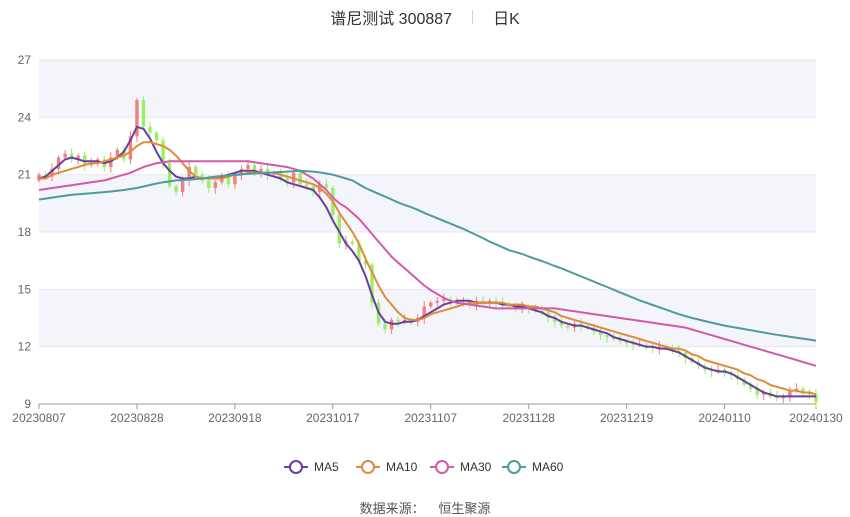 The width and height of the screenshot is (850, 517). Describe the element at coordinates (326, 467) in the screenshot. I see `legend-label: MA5` at that location.